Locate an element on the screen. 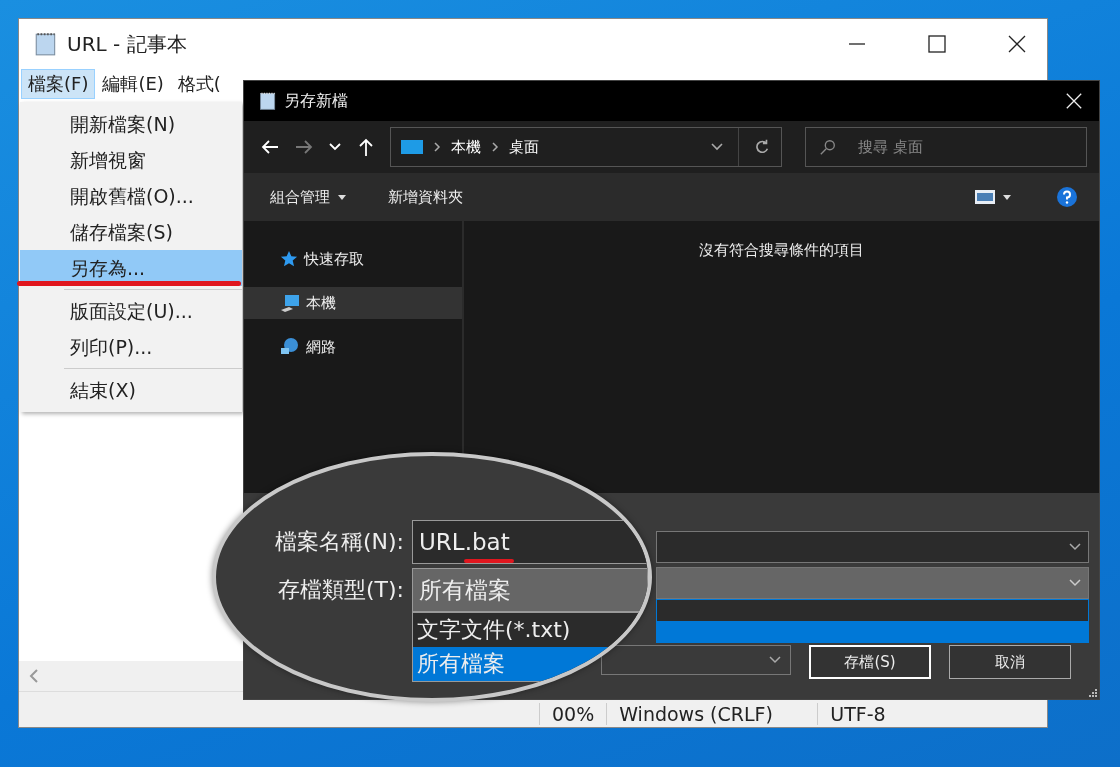 Image resolution: width=1120 pixels, height=767 pixels. menu-item: 結束(X) is located at coordinates (131, 390).